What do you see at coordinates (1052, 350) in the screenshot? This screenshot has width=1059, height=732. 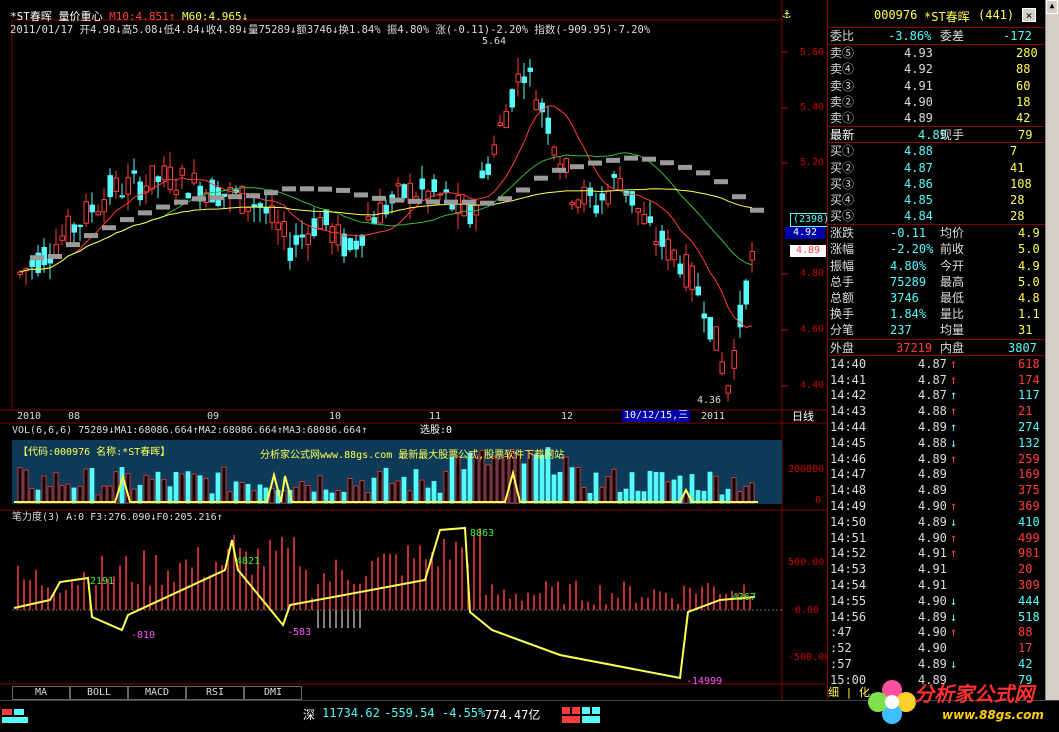 I see `vertical-scrollbar: ▲` at bounding box center [1052, 350].